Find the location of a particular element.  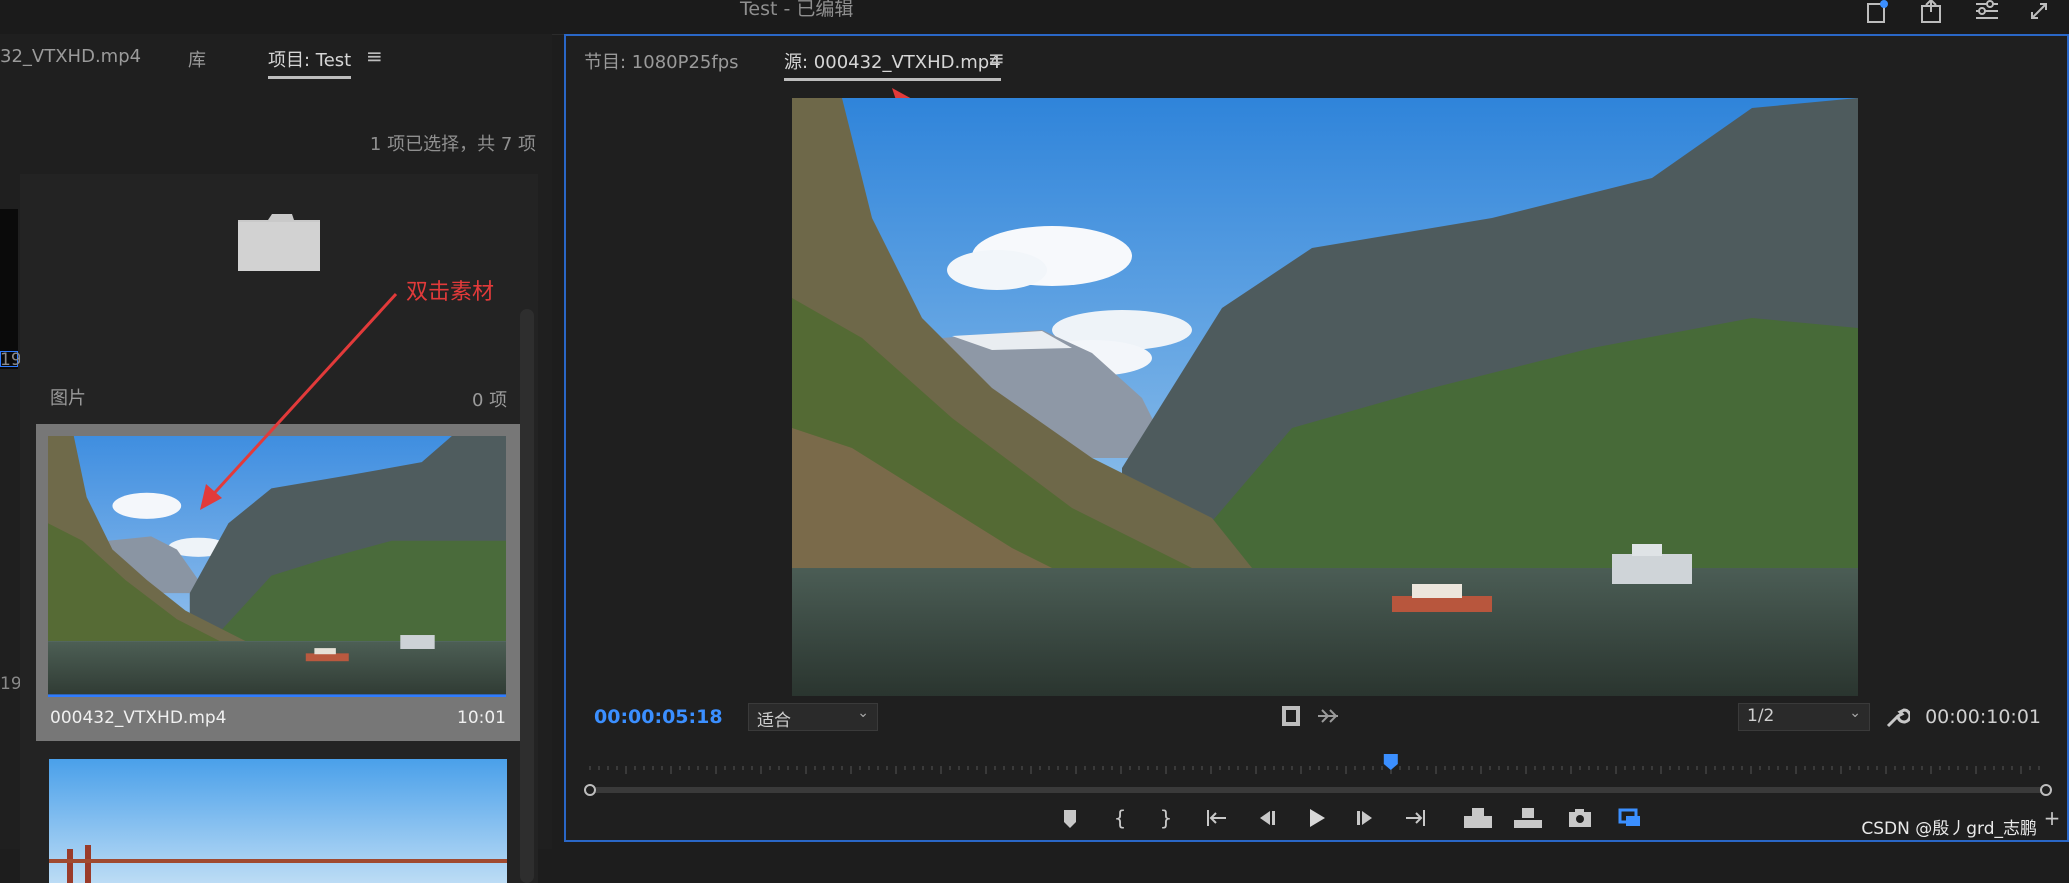

tab-source: 源: 000432_VTXHD.mp4 is located at coordinates (892, 64).